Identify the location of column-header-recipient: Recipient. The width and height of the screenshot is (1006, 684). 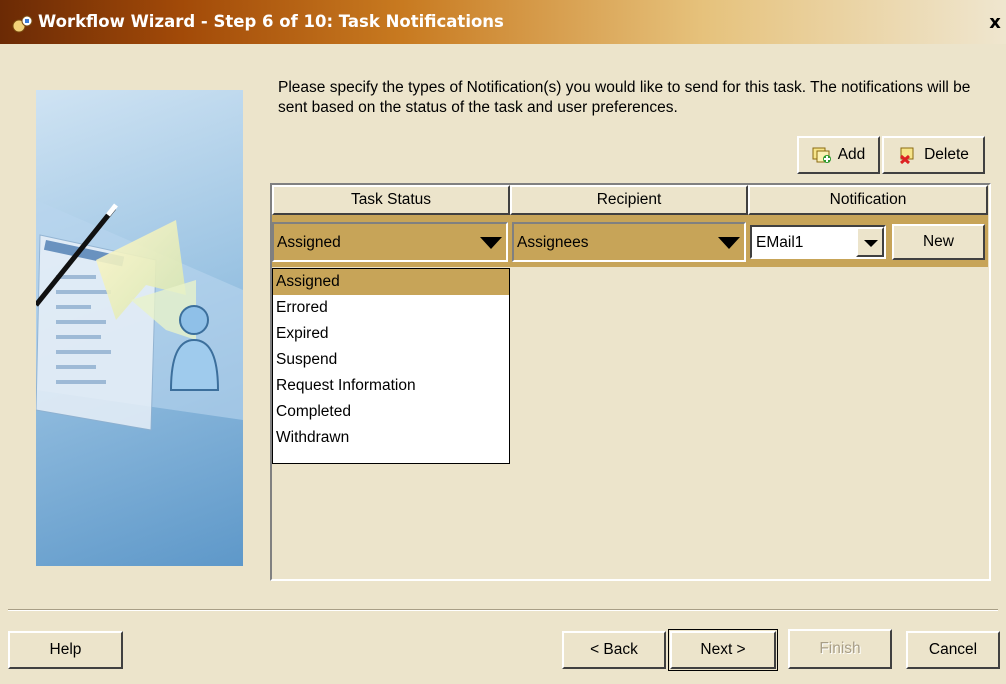
(629, 200).